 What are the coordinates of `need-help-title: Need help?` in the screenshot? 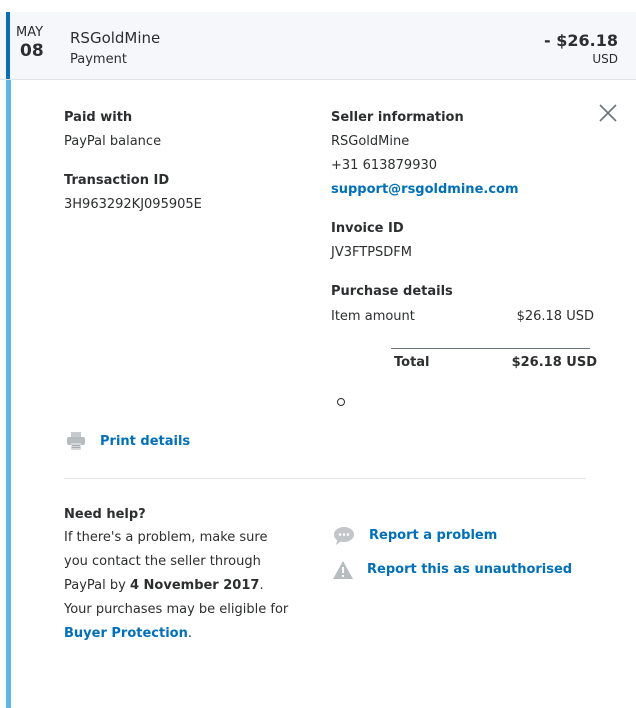 It's located at (105, 514).